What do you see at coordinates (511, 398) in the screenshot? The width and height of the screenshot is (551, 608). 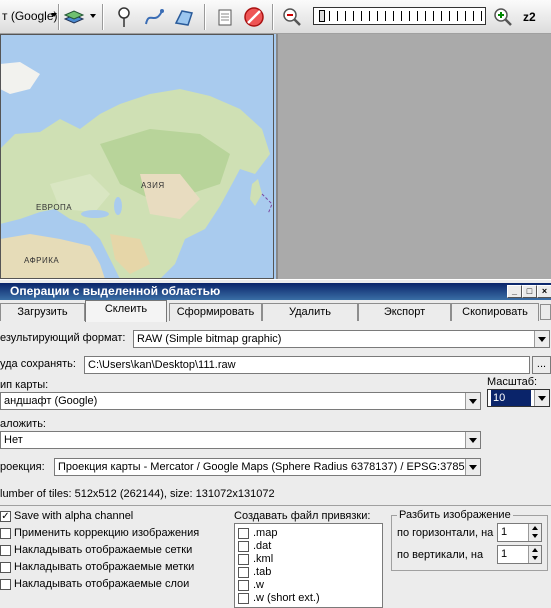 I see `scale-value: 10` at bounding box center [511, 398].